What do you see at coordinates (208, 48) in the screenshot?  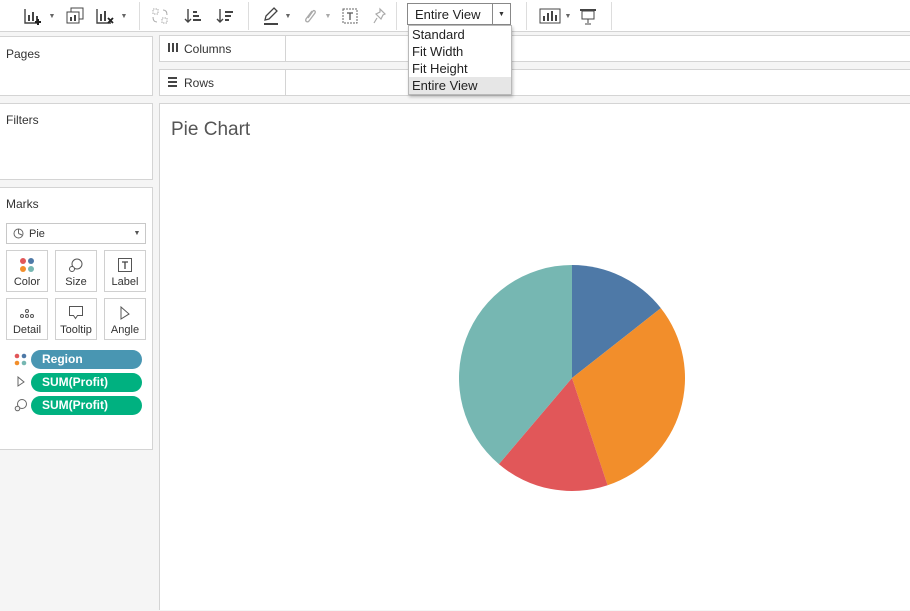 I see `columns-label: Columns` at bounding box center [208, 48].